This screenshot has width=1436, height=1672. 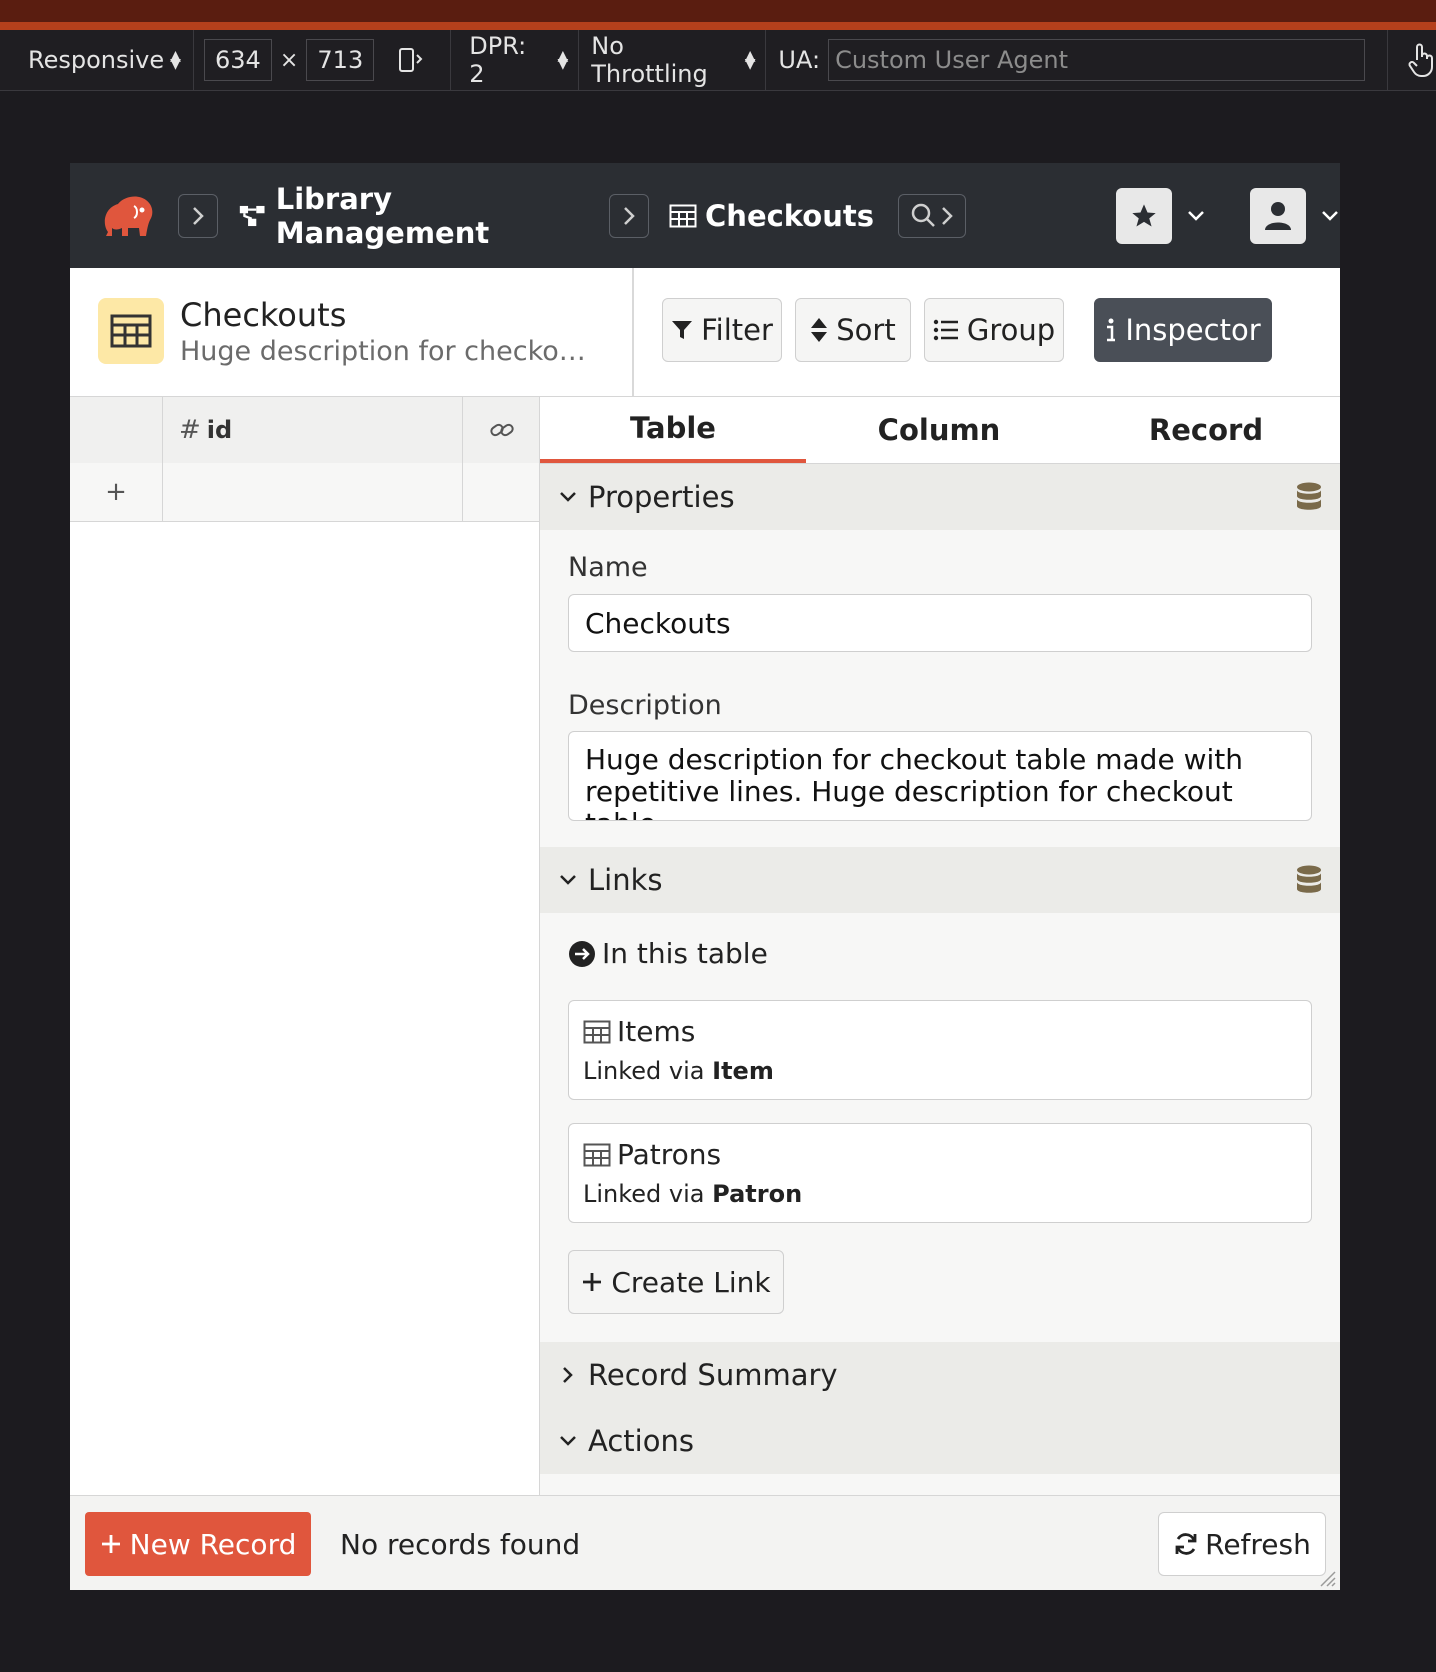 I want to click on link-card-items: Items Linked via Item, so click(x=940, y=1050).